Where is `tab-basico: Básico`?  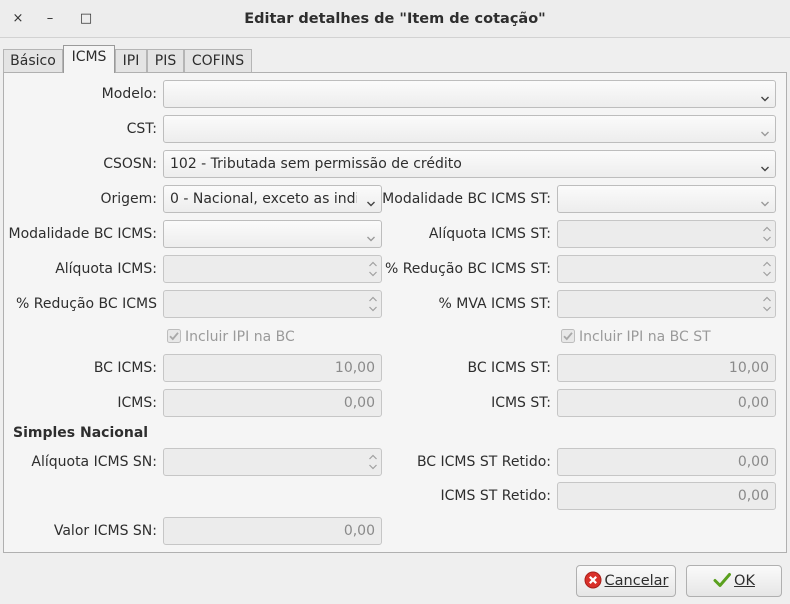 tab-basico: Básico is located at coordinates (33, 60).